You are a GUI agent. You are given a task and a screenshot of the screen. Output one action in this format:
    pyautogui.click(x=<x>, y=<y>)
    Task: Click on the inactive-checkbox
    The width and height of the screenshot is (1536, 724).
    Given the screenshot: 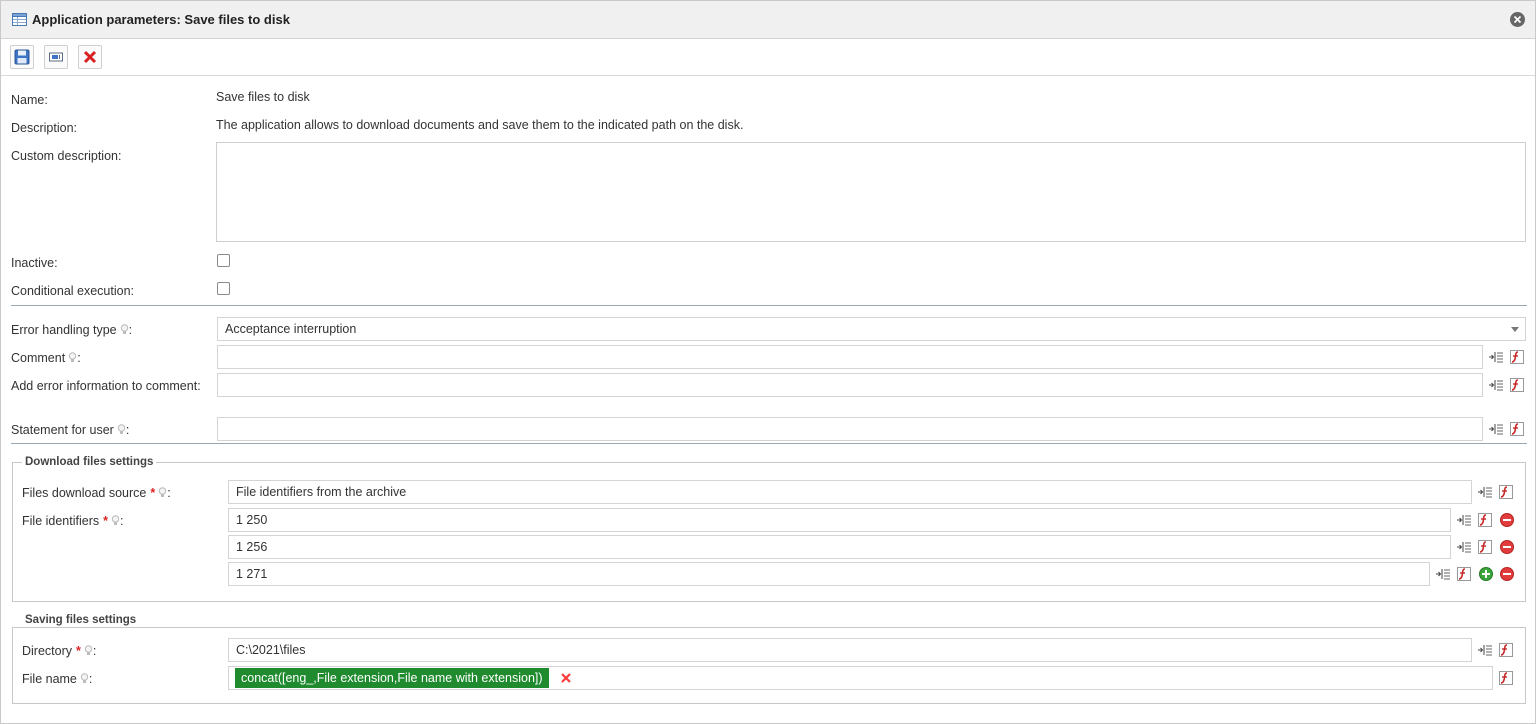 What is the action you would take?
    pyautogui.click(x=223, y=260)
    